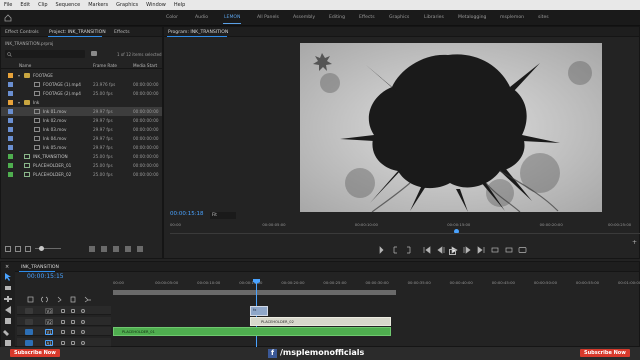  What do you see at coordinates (304, 17) in the screenshot?
I see `workspace-tab-assembly: Assembly` at bounding box center [304, 17].